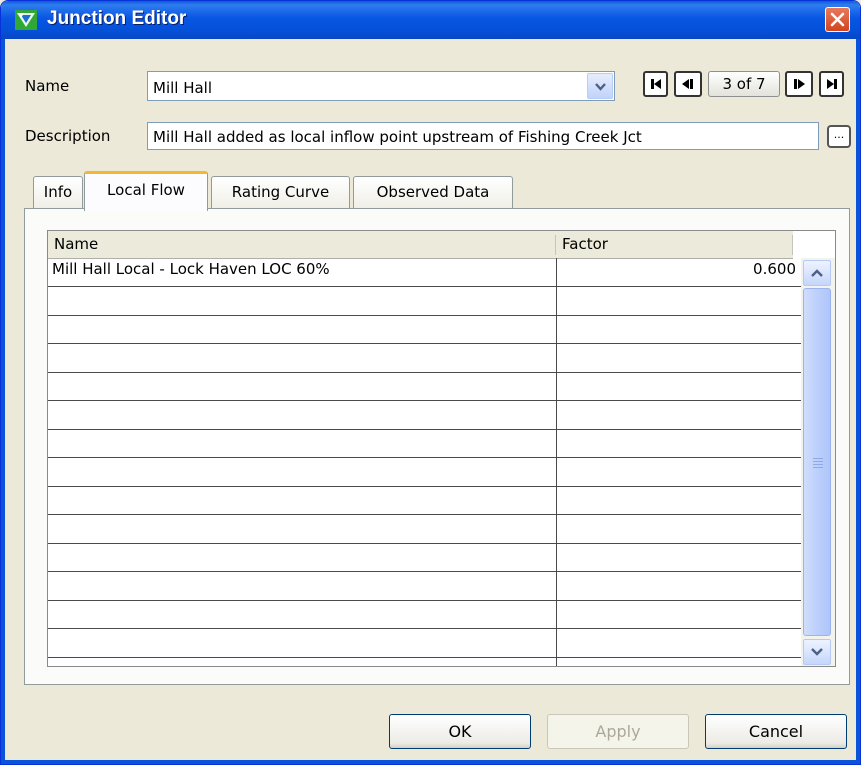 The image size is (861, 765). Describe the element at coordinates (26, 20) in the screenshot. I see `junction-editor-icon` at that location.